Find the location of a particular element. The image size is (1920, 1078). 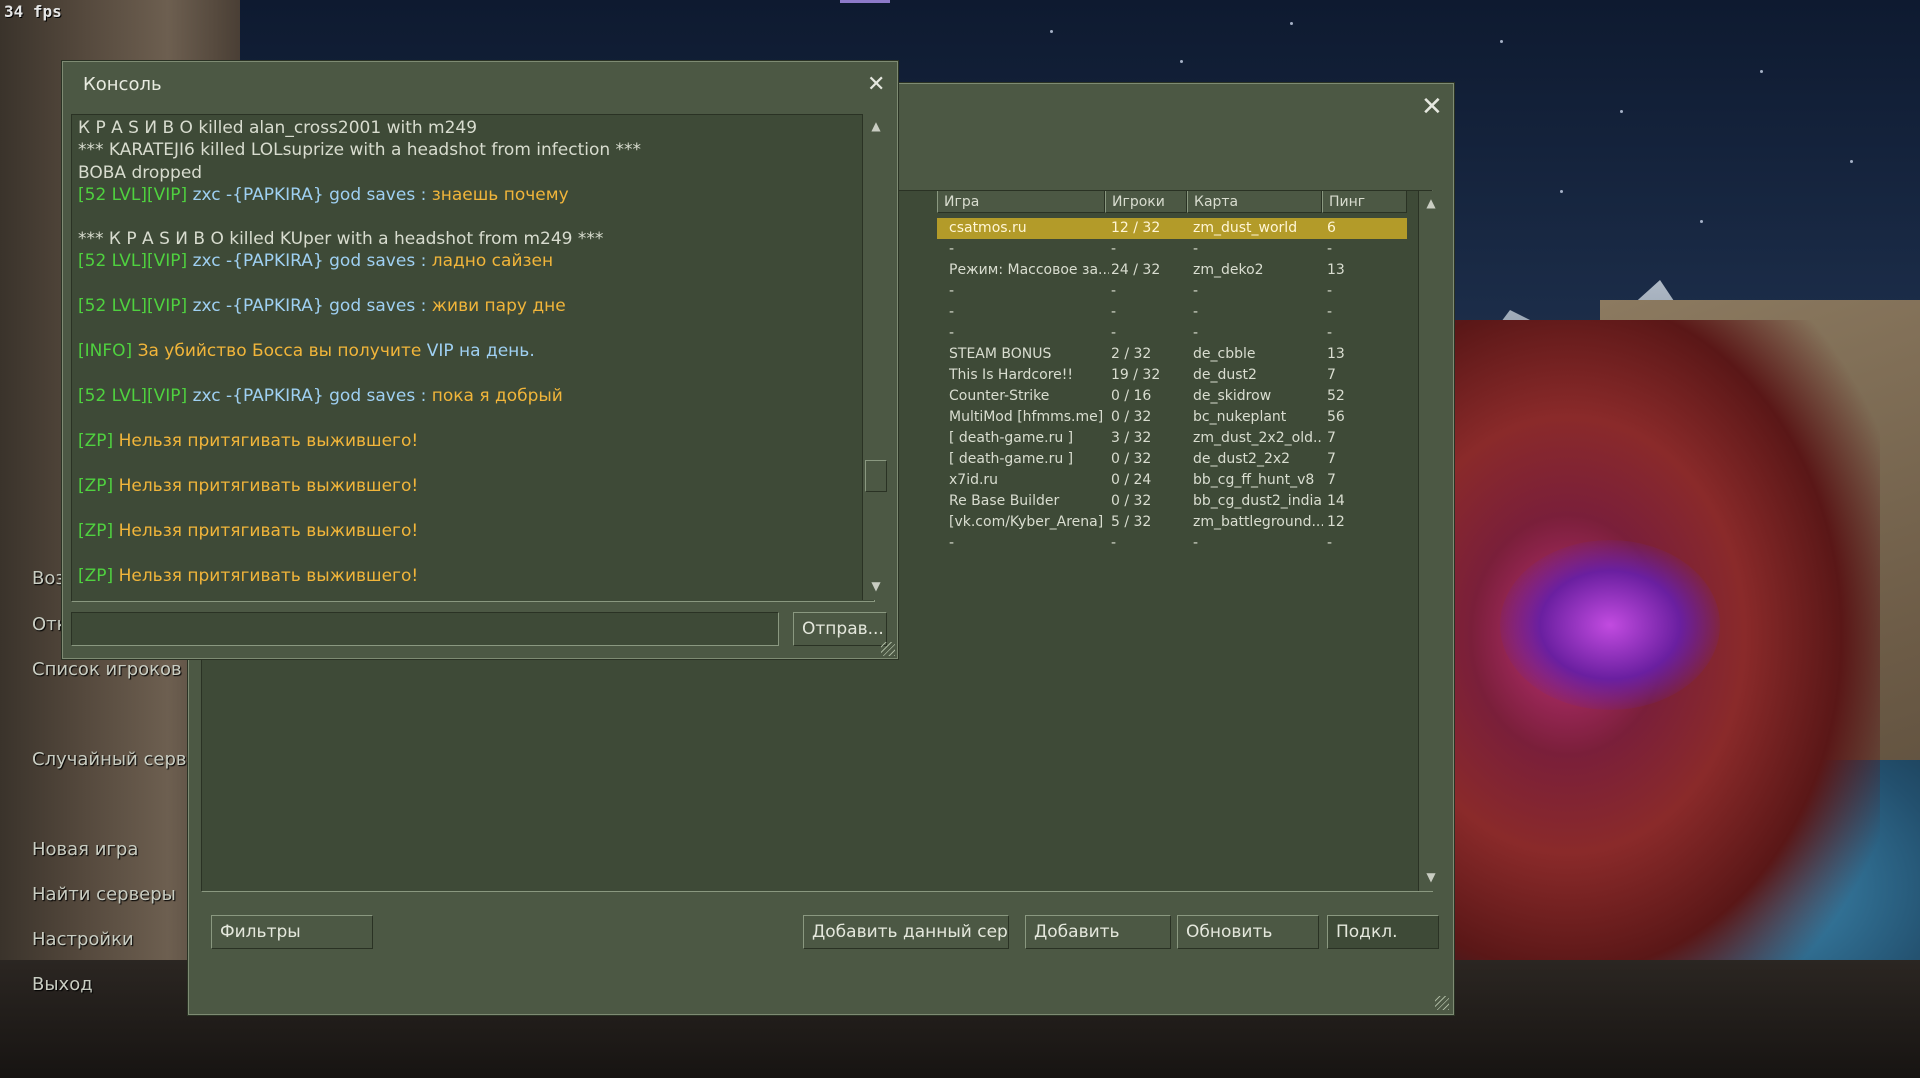

log-line: BOBA dropped is located at coordinates (140, 173).